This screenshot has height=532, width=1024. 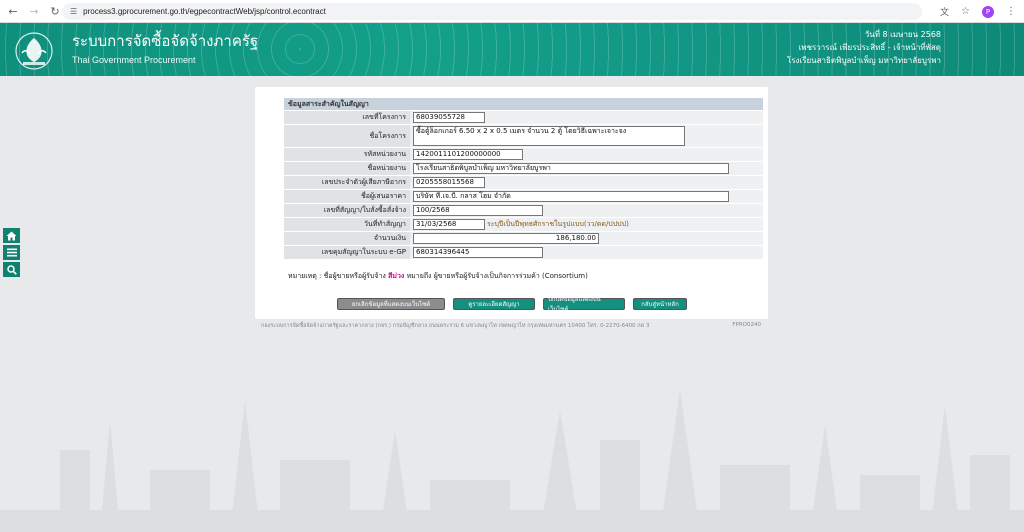 I want to click on egp-control-number-field: 680314396445, so click(x=478, y=252).